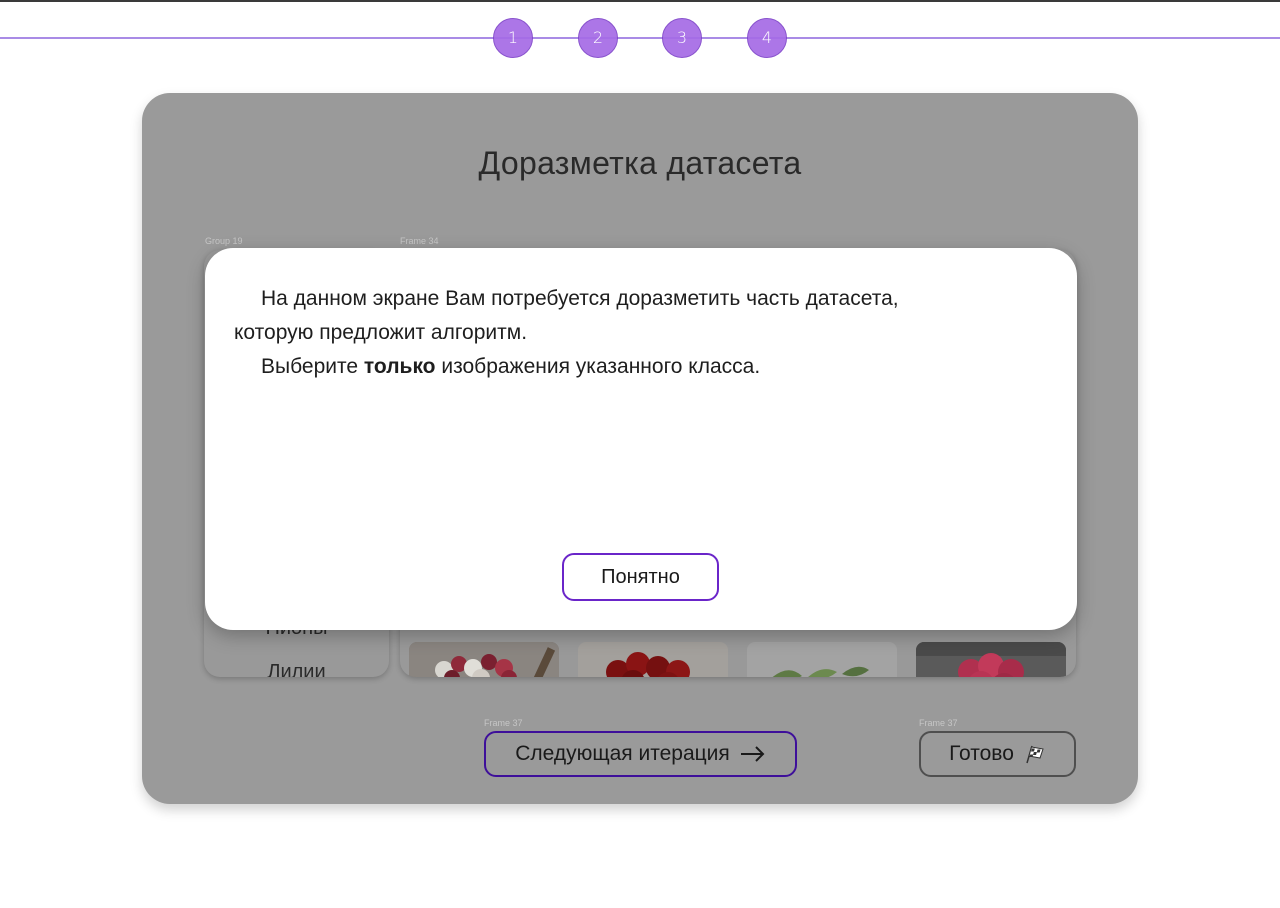 This screenshot has width=1280, height=908. I want to click on bouquet-image-red, so click(653, 659).